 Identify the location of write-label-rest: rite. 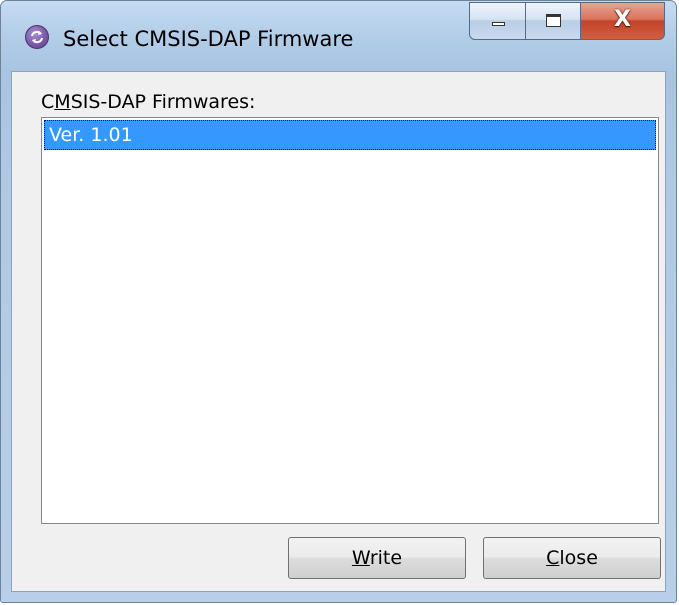
(386, 558).